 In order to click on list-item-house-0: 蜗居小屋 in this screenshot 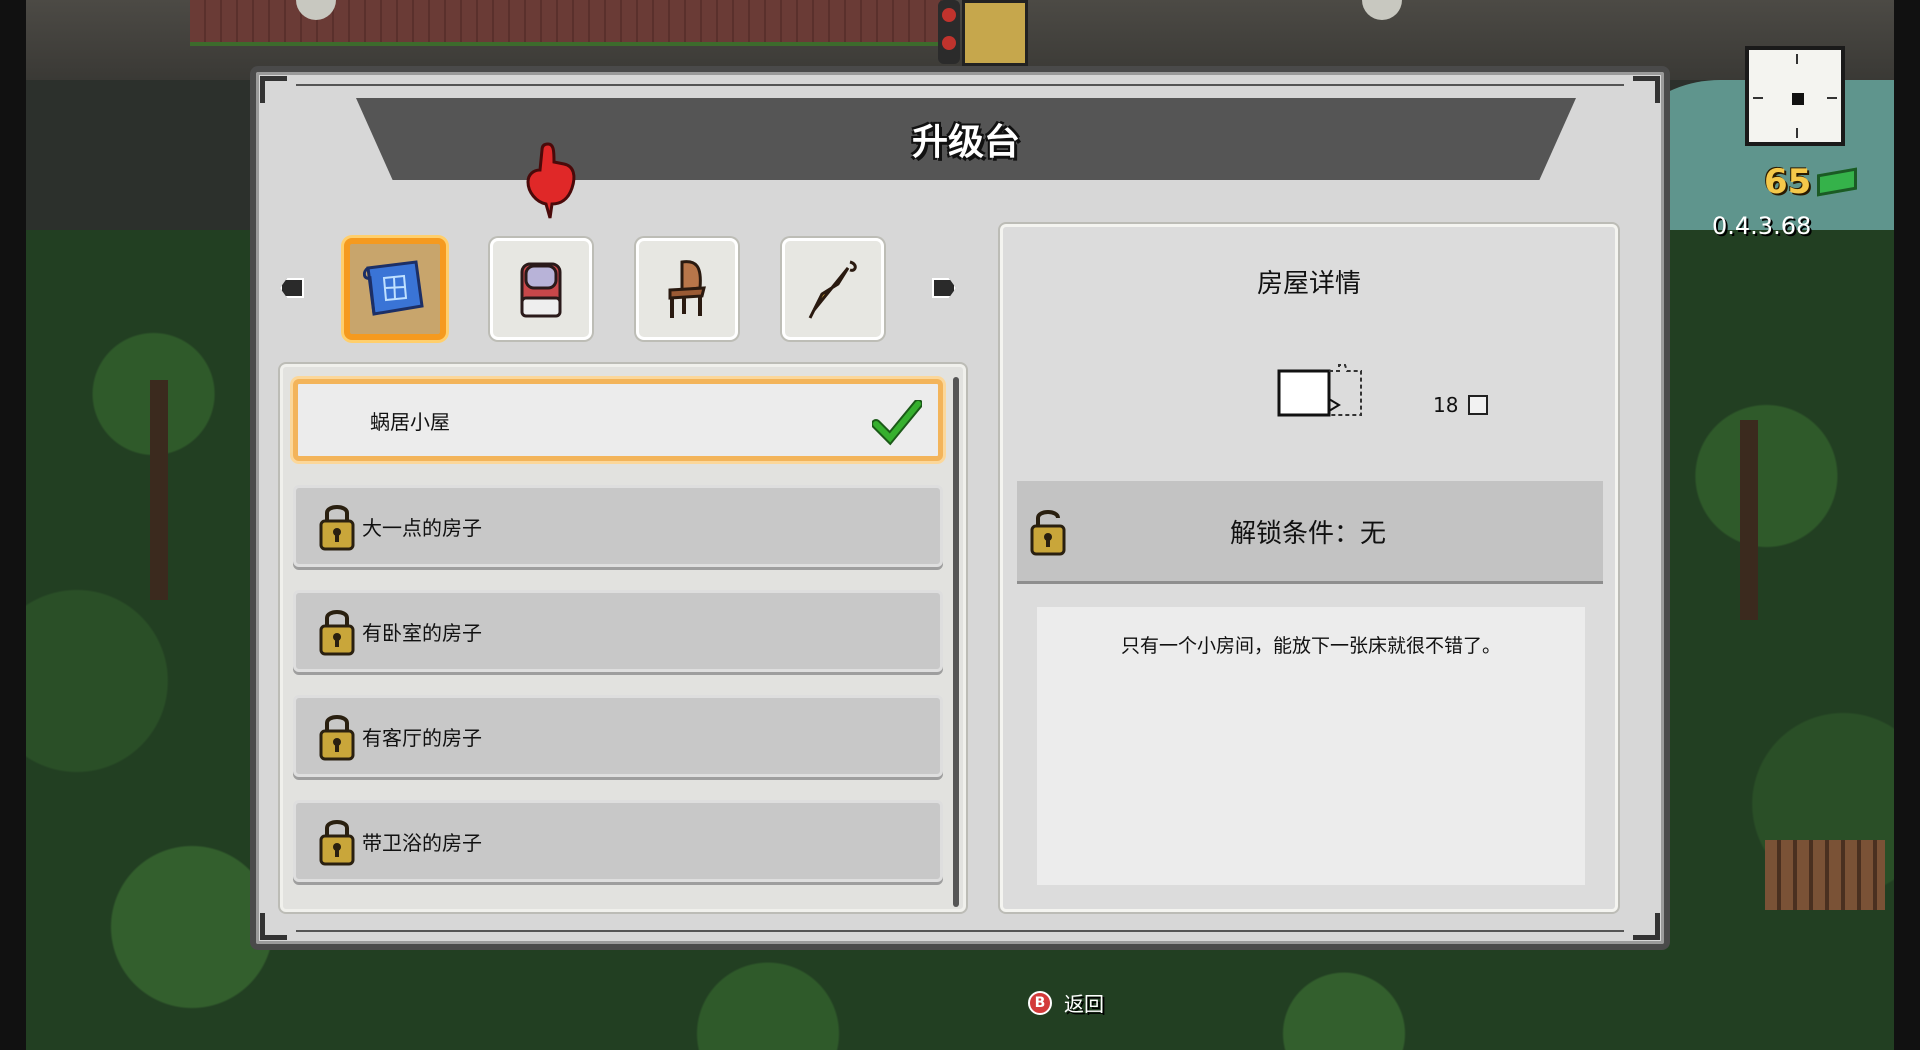, I will do `click(618, 420)`.